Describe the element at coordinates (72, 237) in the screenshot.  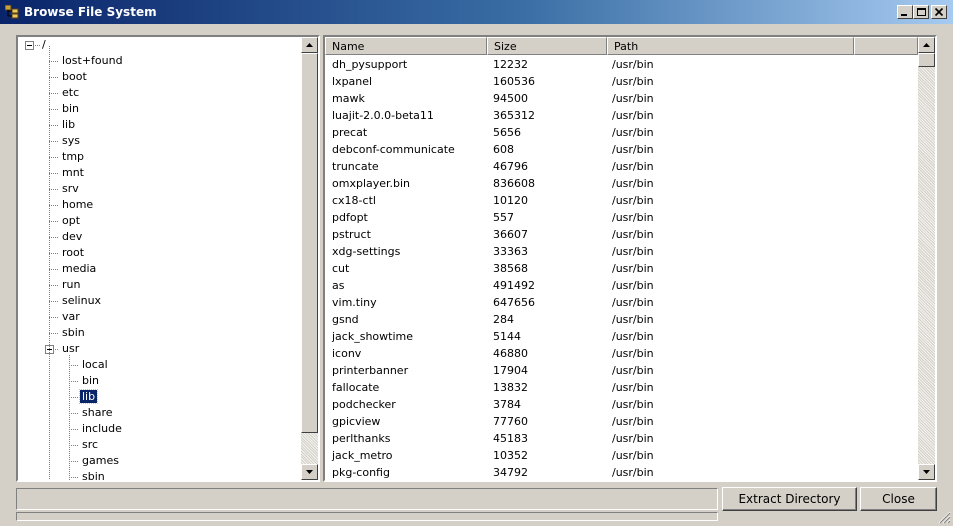
I see `tree-node-dev: dev` at that location.